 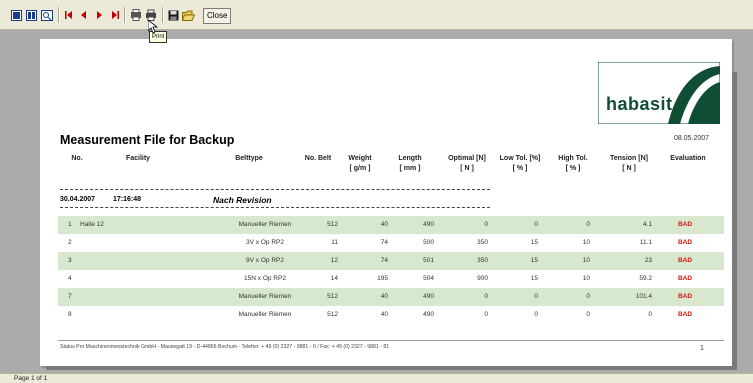 I want to click on previous-page-icon, so click(x=84, y=15).